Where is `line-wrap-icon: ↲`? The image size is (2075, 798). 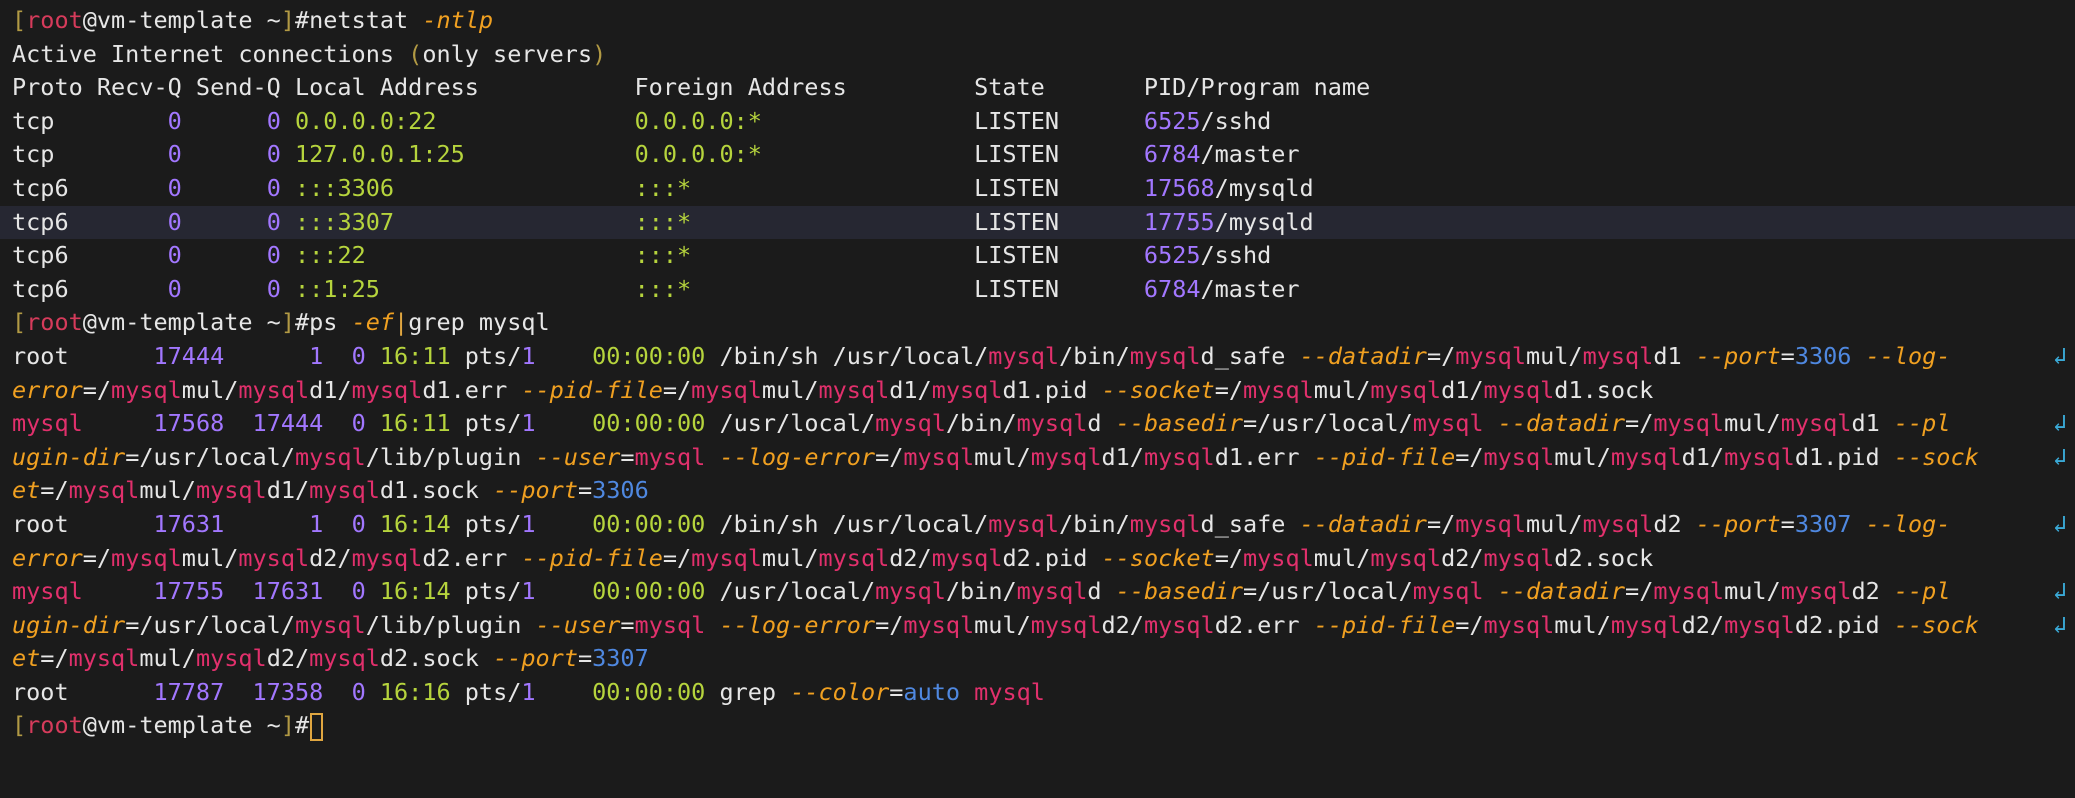 line-wrap-icon: ↲ is located at coordinates (2059, 523).